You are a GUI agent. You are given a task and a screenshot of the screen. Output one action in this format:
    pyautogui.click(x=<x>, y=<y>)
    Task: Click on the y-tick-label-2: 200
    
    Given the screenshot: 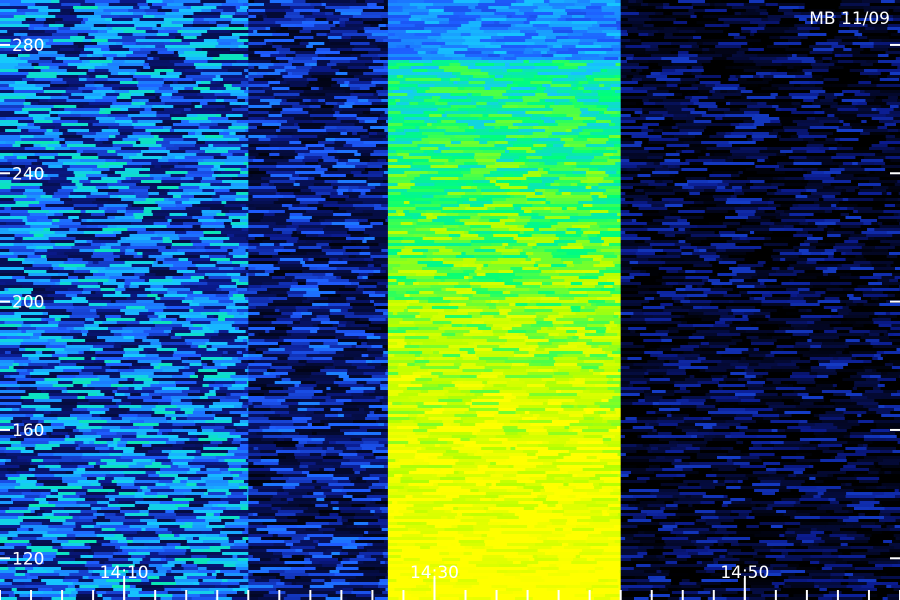 What is the action you would take?
    pyautogui.click(x=28, y=303)
    